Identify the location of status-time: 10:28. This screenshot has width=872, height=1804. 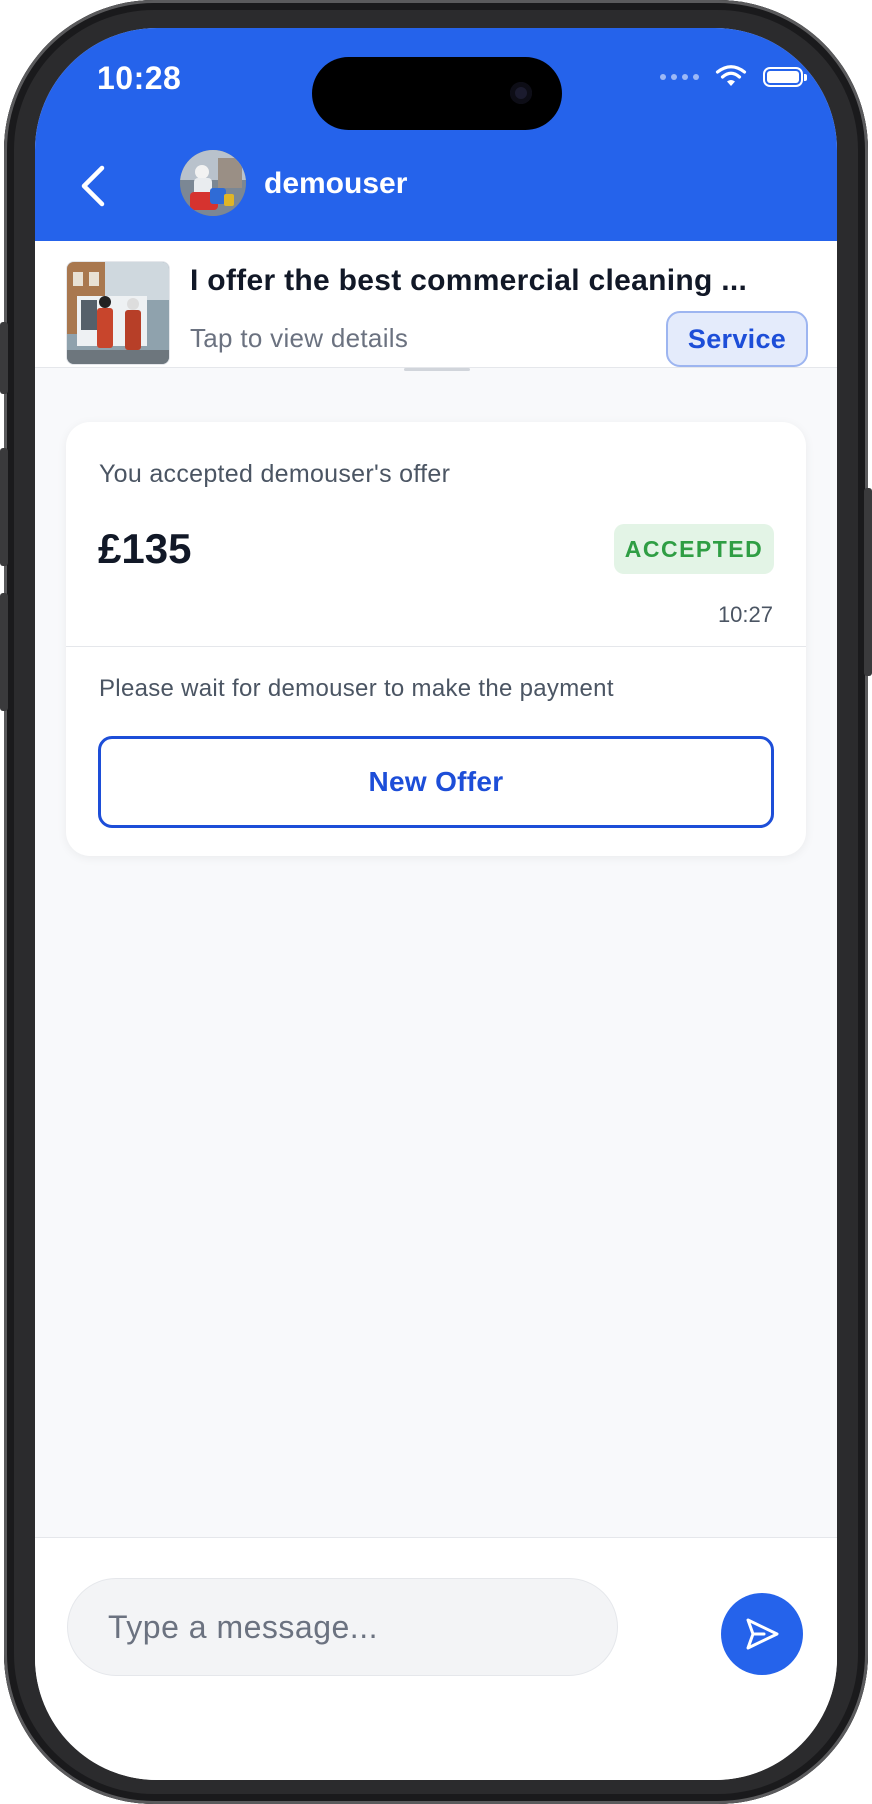
(139, 78).